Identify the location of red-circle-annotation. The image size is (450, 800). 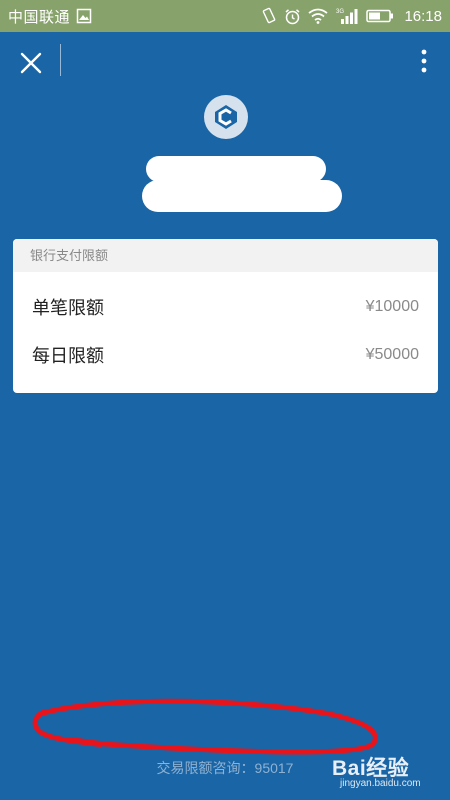
(205, 726).